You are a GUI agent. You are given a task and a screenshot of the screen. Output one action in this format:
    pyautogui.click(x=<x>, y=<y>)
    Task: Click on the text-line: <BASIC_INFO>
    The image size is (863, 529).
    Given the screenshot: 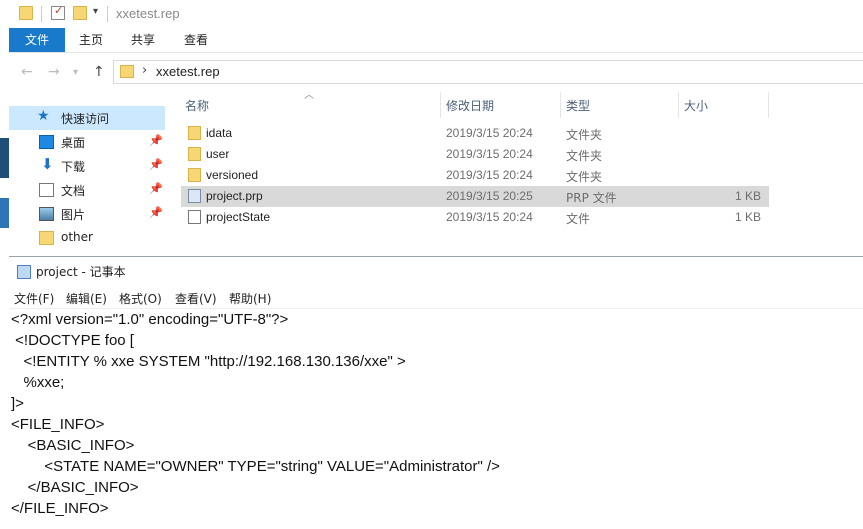 What is the action you would take?
    pyautogui.click(x=73, y=445)
    